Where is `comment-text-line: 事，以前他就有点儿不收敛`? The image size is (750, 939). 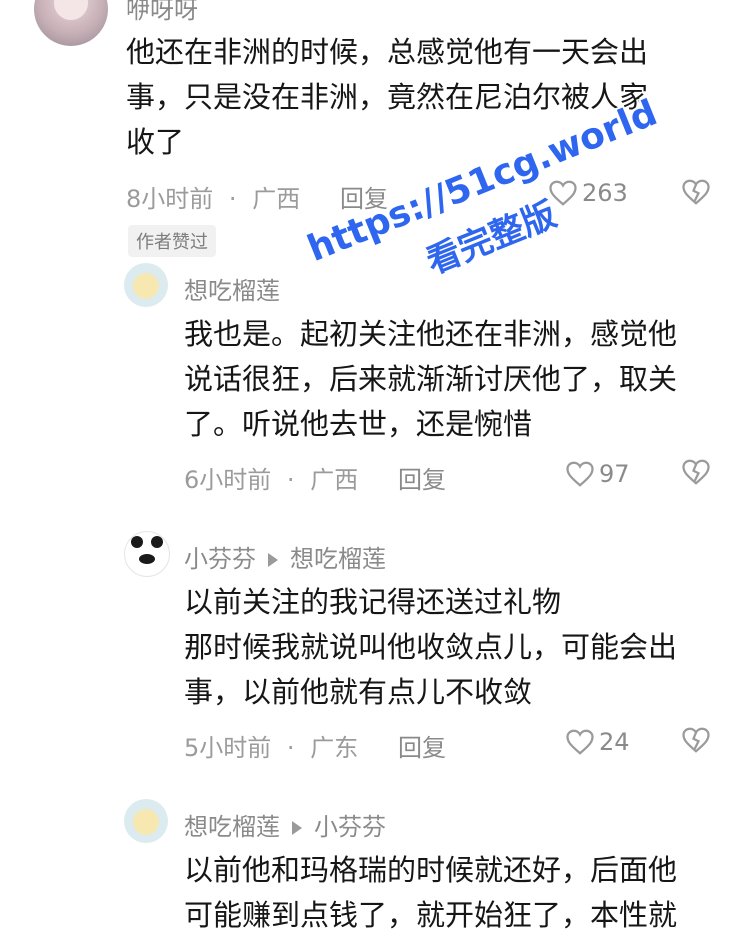 comment-text-line: 事，以前他就有点儿不收敛 is located at coordinates (358, 692).